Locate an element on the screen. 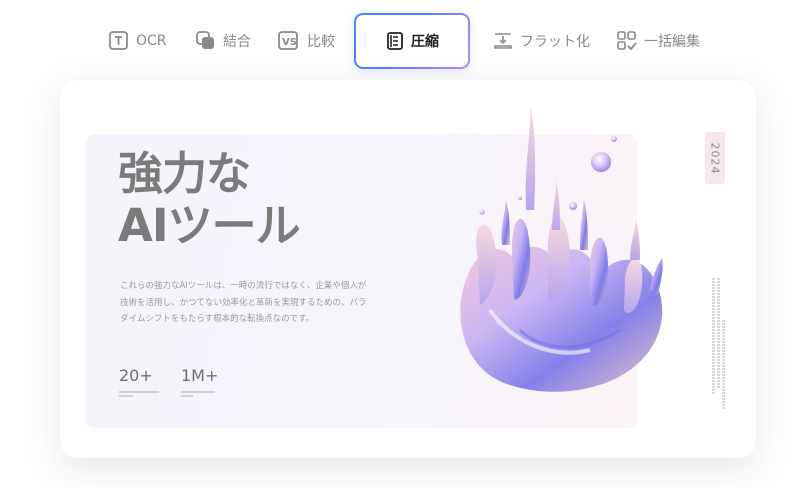 This screenshot has width=810, height=488. stat-item: 20+ is located at coordinates (140, 381).